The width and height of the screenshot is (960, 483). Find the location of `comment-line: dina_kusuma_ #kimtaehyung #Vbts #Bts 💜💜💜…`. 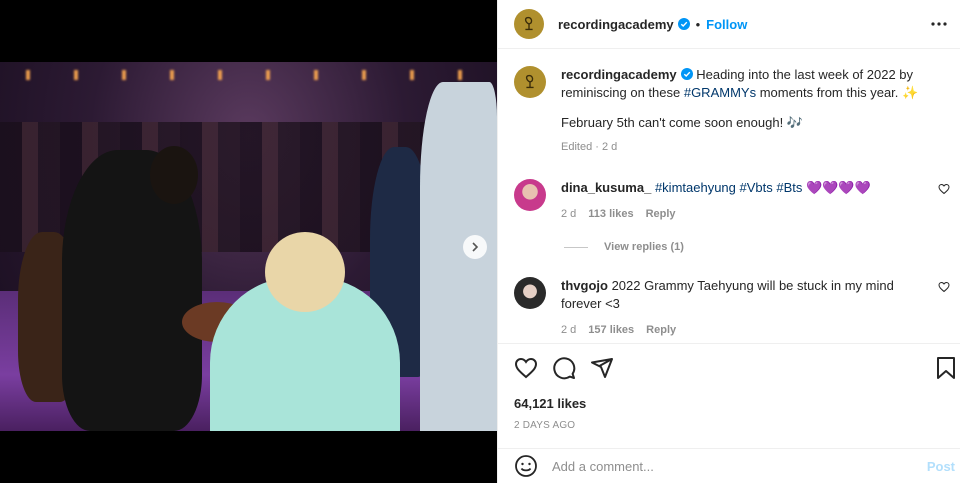

comment-line: dina_kusuma_ #kimtaehyung #Vbts #Bts 💜💜💜… is located at coordinates (738, 188).